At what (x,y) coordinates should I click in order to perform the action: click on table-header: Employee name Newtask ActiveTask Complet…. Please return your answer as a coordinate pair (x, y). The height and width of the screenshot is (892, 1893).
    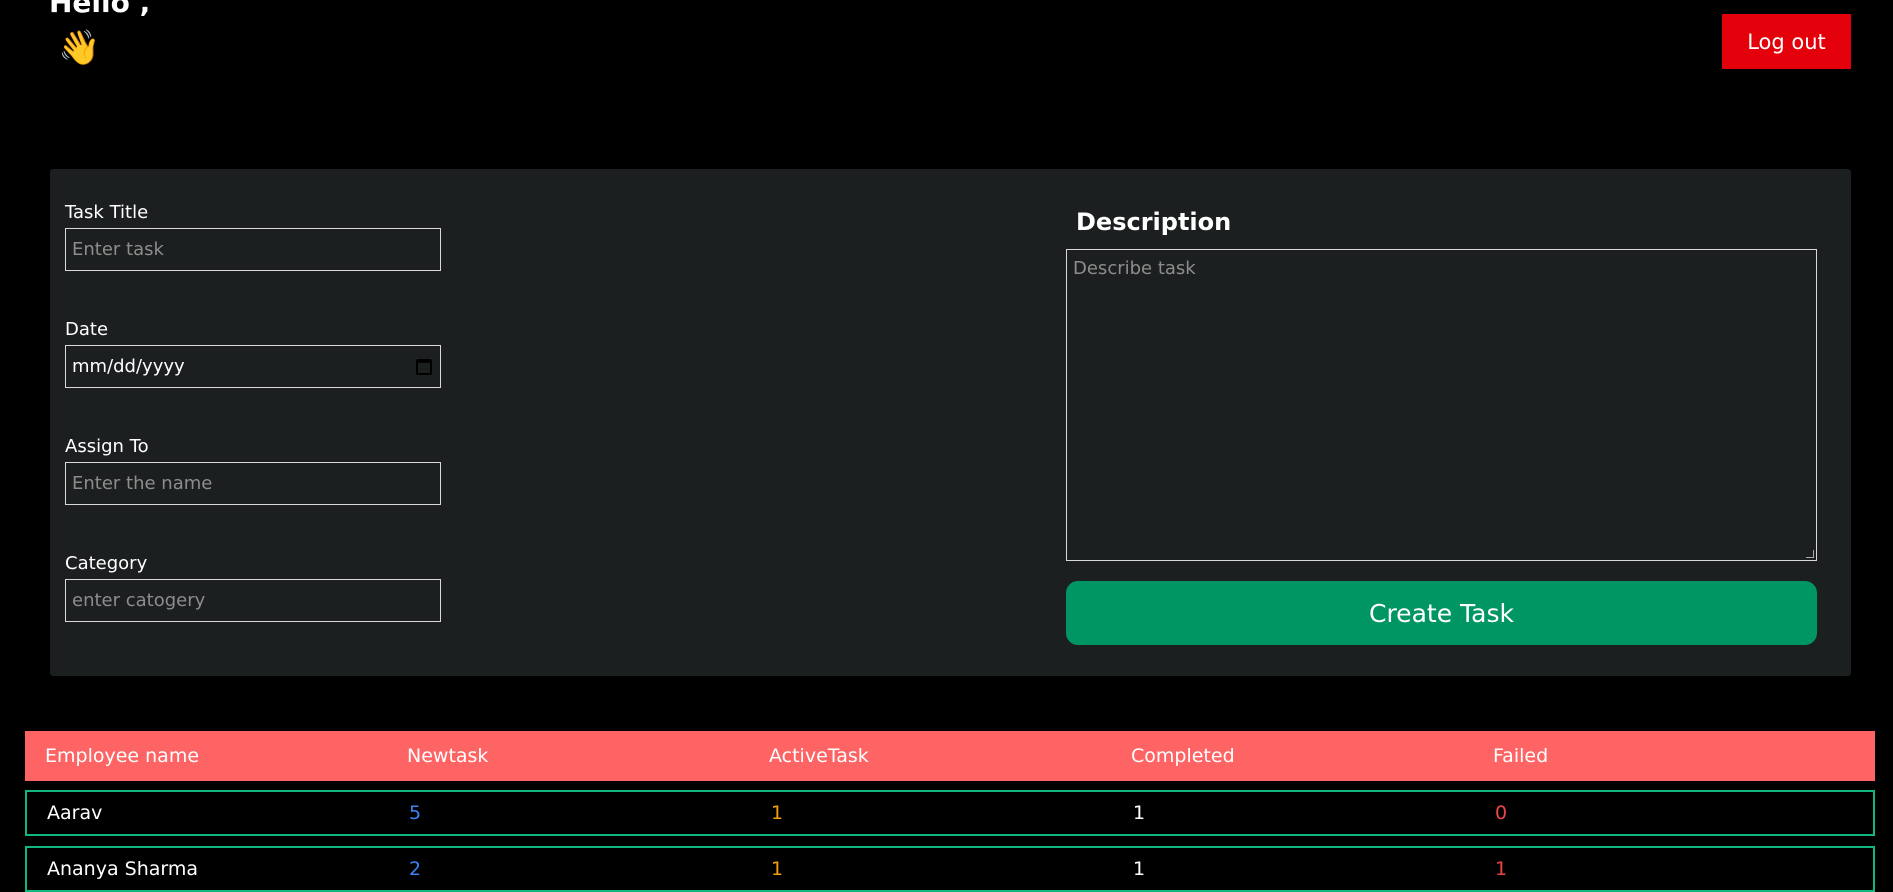
    Looking at the image, I should click on (950, 756).